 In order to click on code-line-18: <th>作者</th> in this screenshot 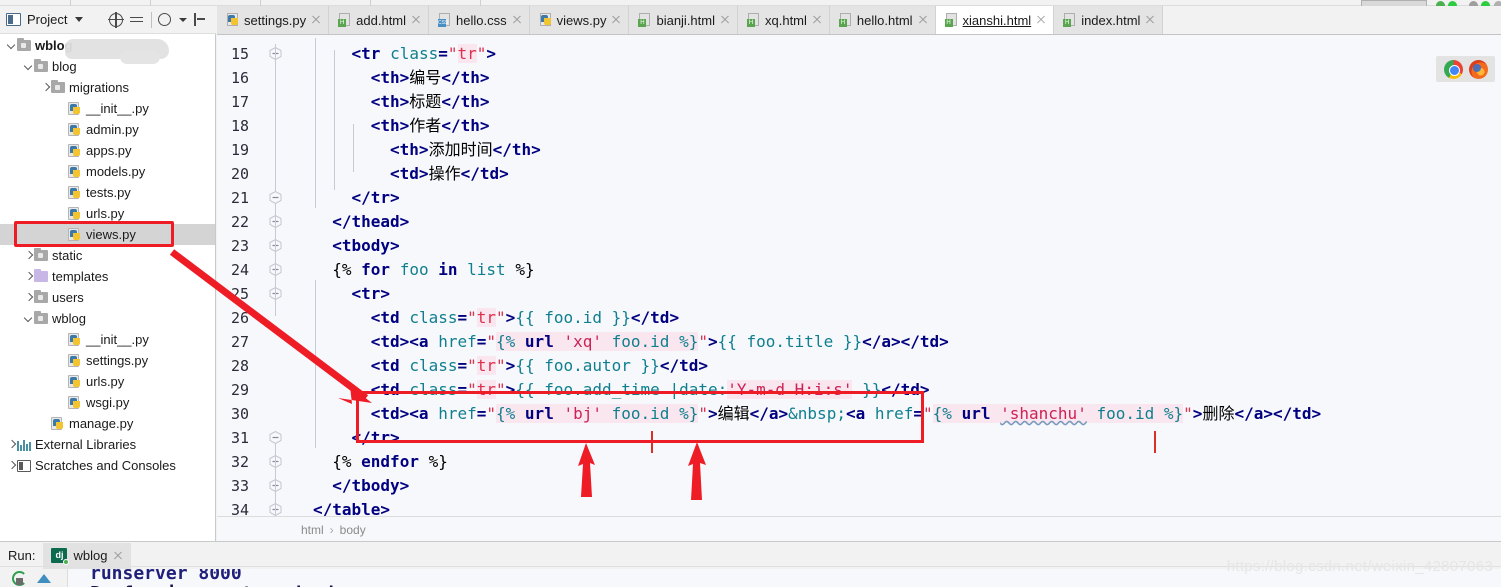, I will do `click(430, 126)`.